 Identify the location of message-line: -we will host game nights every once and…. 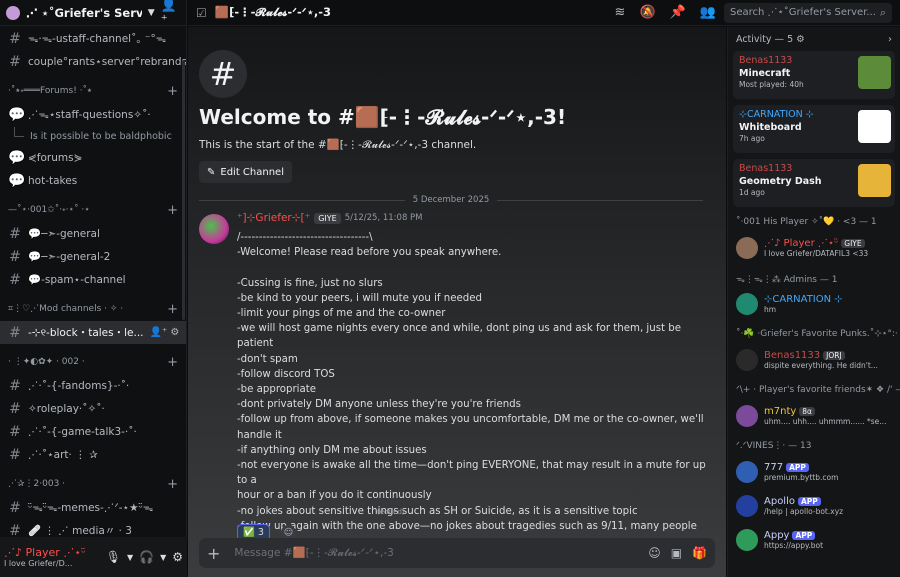
(459, 336).